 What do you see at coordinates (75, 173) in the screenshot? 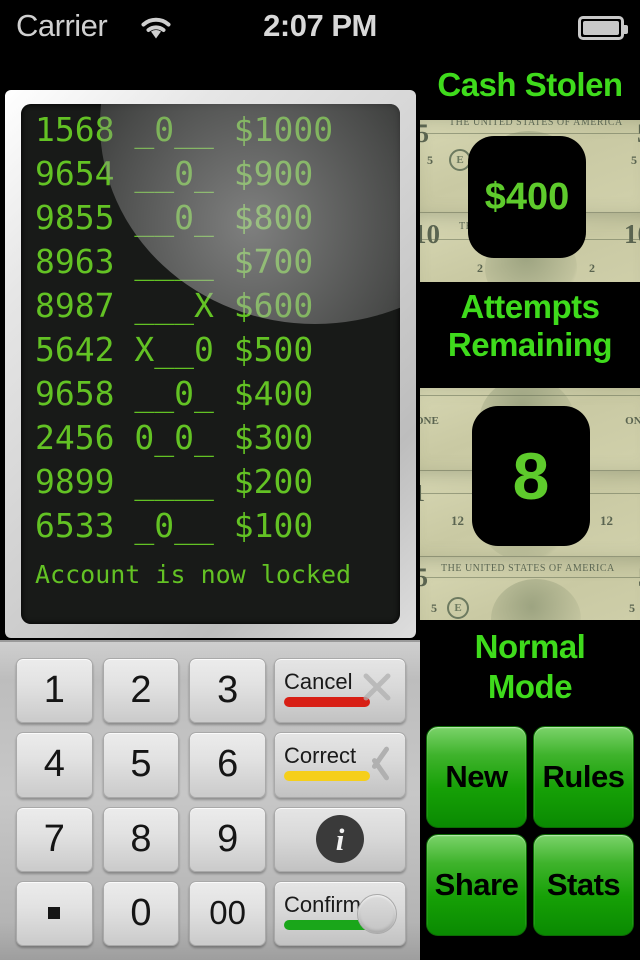
I see `lcd-row-code: 9654` at bounding box center [75, 173].